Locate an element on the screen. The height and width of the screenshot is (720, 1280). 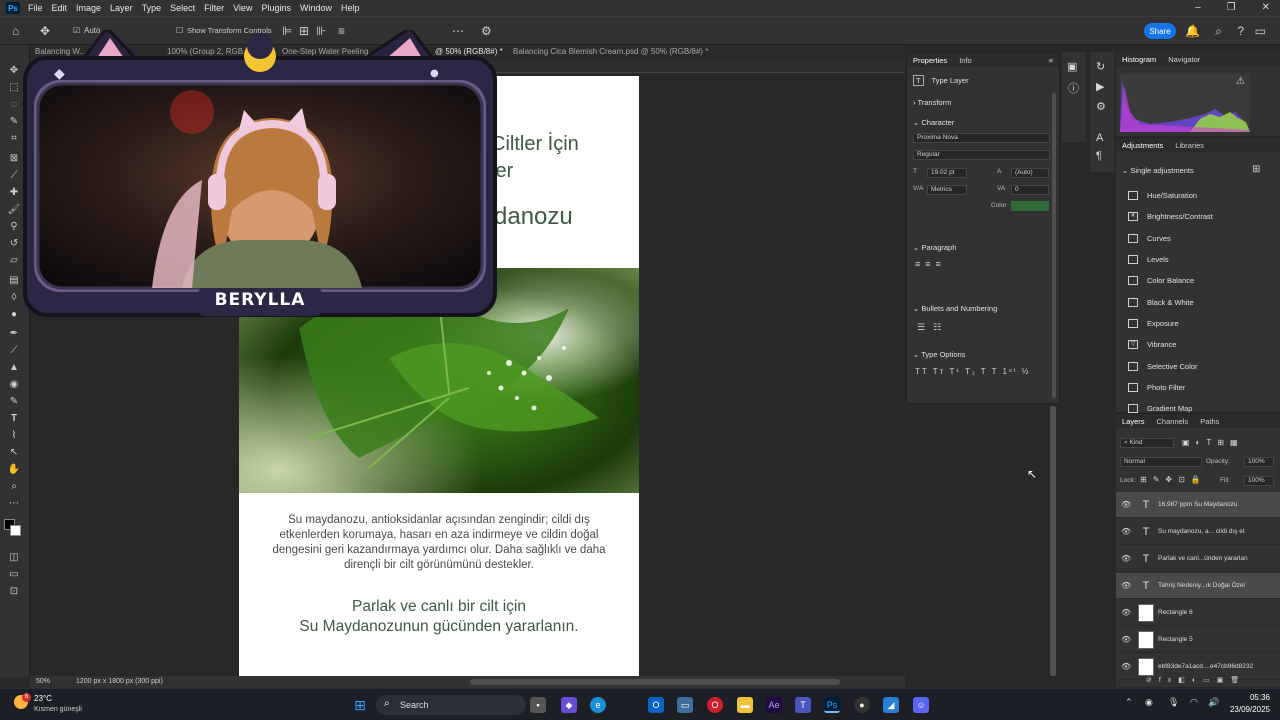
more-tools-icon: ⋯ is located at coordinates (14, 504).